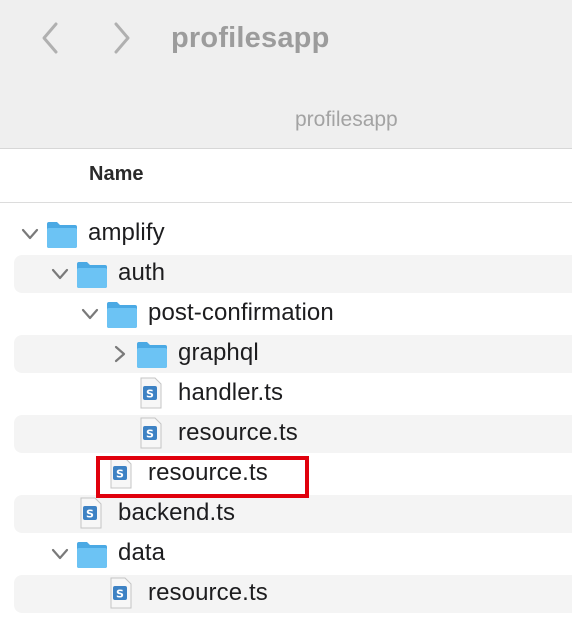 This screenshot has height=618, width=572. What do you see at coordinates (293, 394) in the screenshot?
I see `list-item: S handler.ts` at bounding box center [293, 394].